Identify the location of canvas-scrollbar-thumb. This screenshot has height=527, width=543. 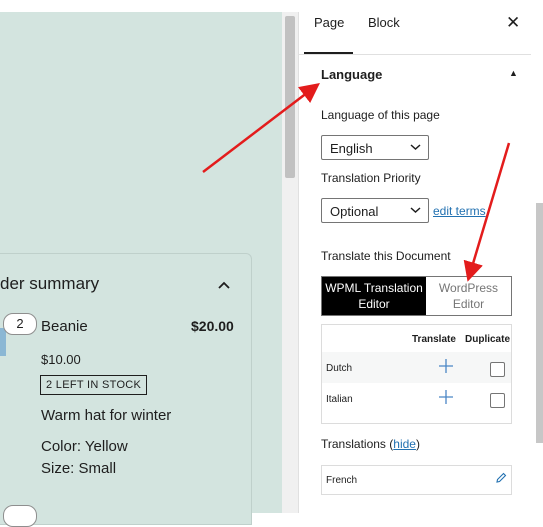
(290, 97).